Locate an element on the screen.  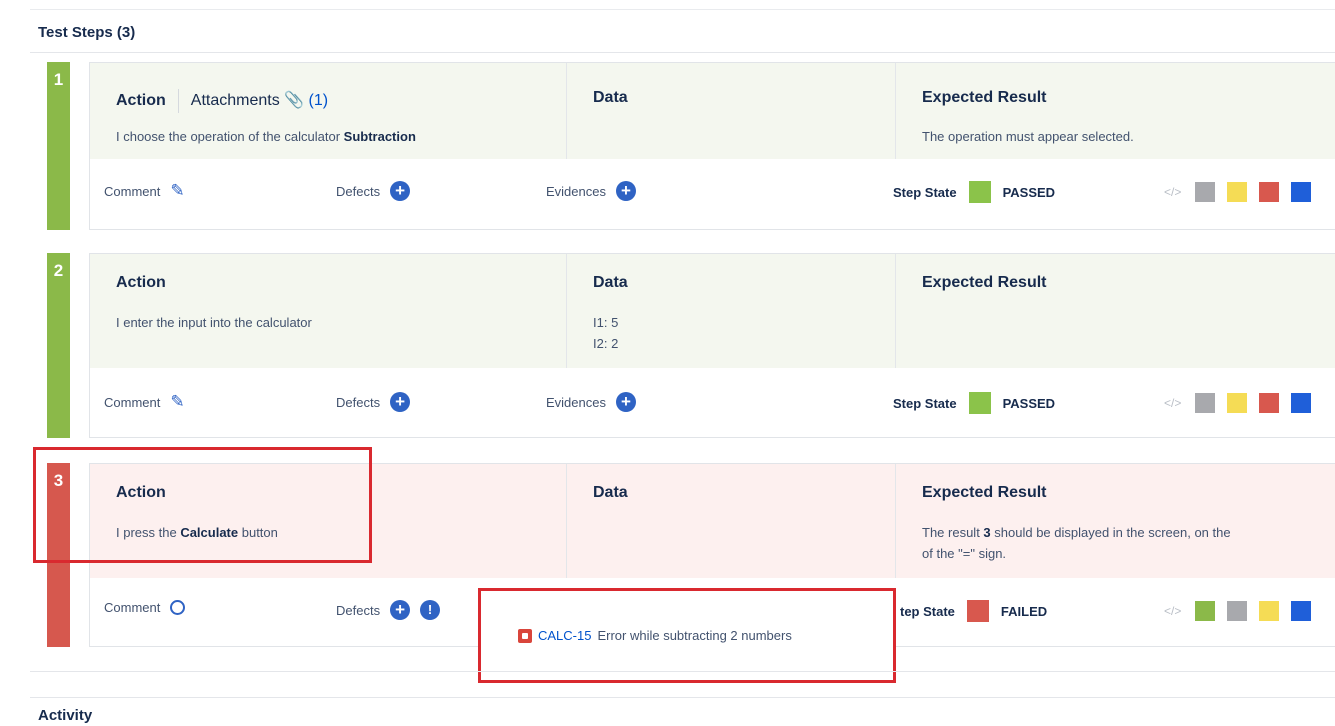
steps-bottom-divider is located at coordinates (682, 671).